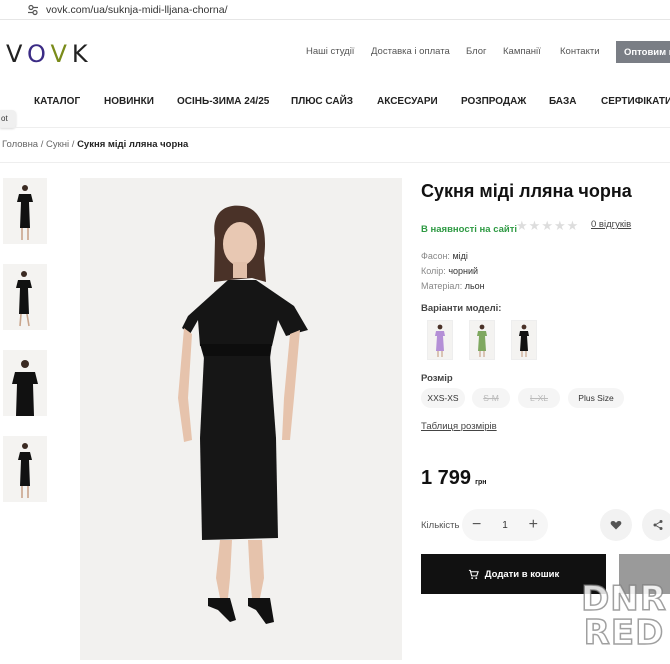  I want to click on quantity-value: 1, so click(505, 525).